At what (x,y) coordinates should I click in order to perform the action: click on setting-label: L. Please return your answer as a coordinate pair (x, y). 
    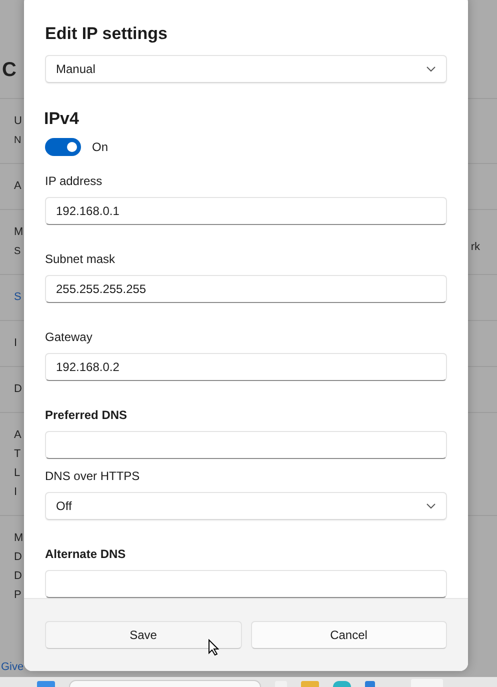
    Looking at the image, I should click on (17, 473).